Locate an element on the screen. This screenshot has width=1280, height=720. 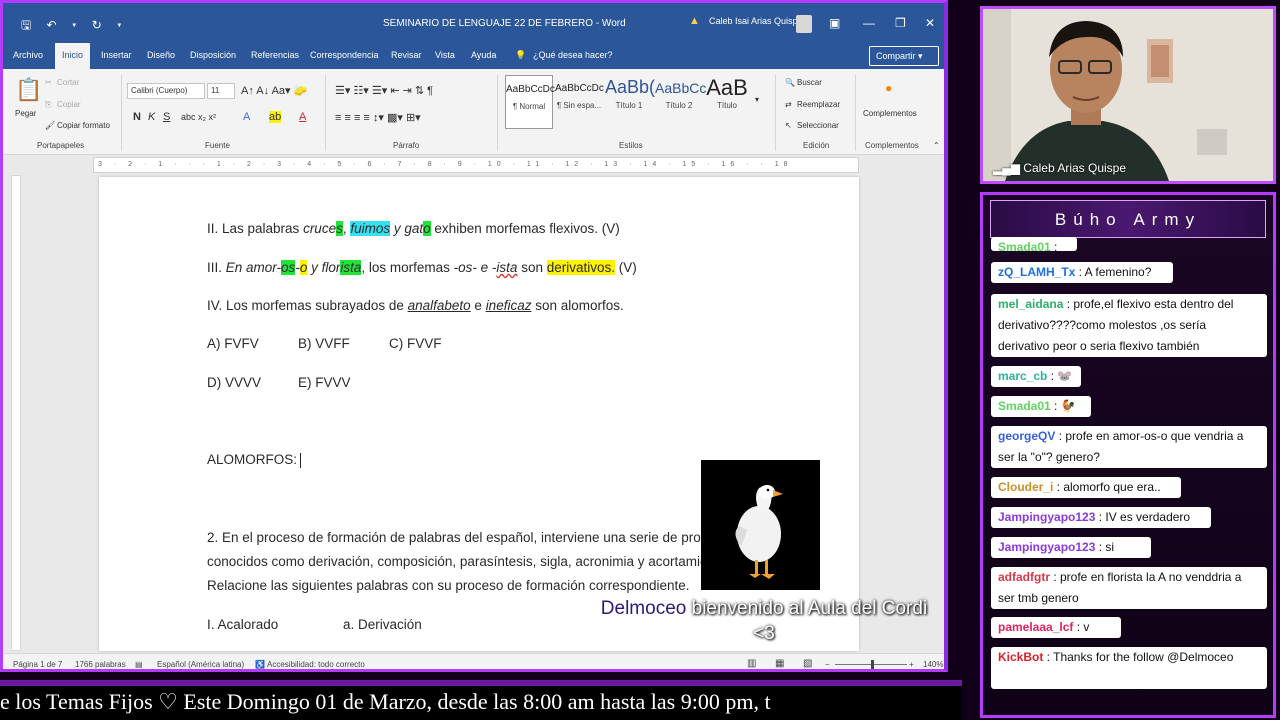
chat-text: : is located at coordinates (1054, 245).